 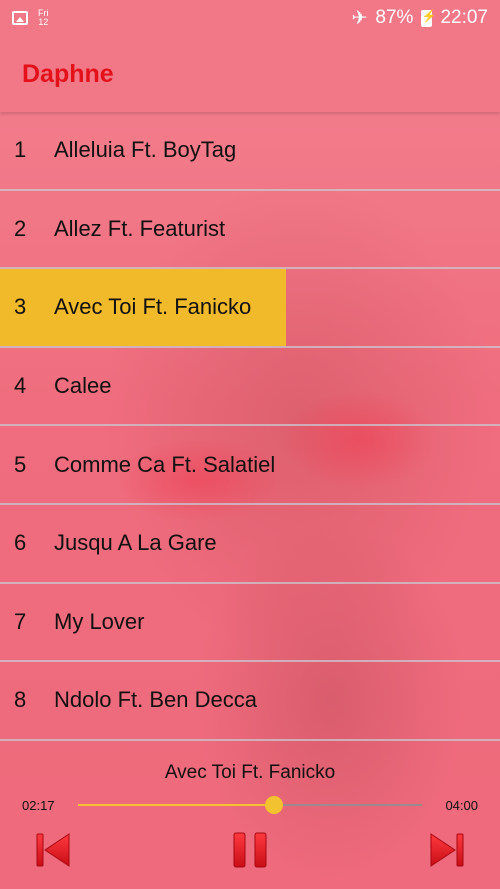 I want to click on track-row: 5 Comme Ca Ft. Salatiel, so click(x=250, y=465).